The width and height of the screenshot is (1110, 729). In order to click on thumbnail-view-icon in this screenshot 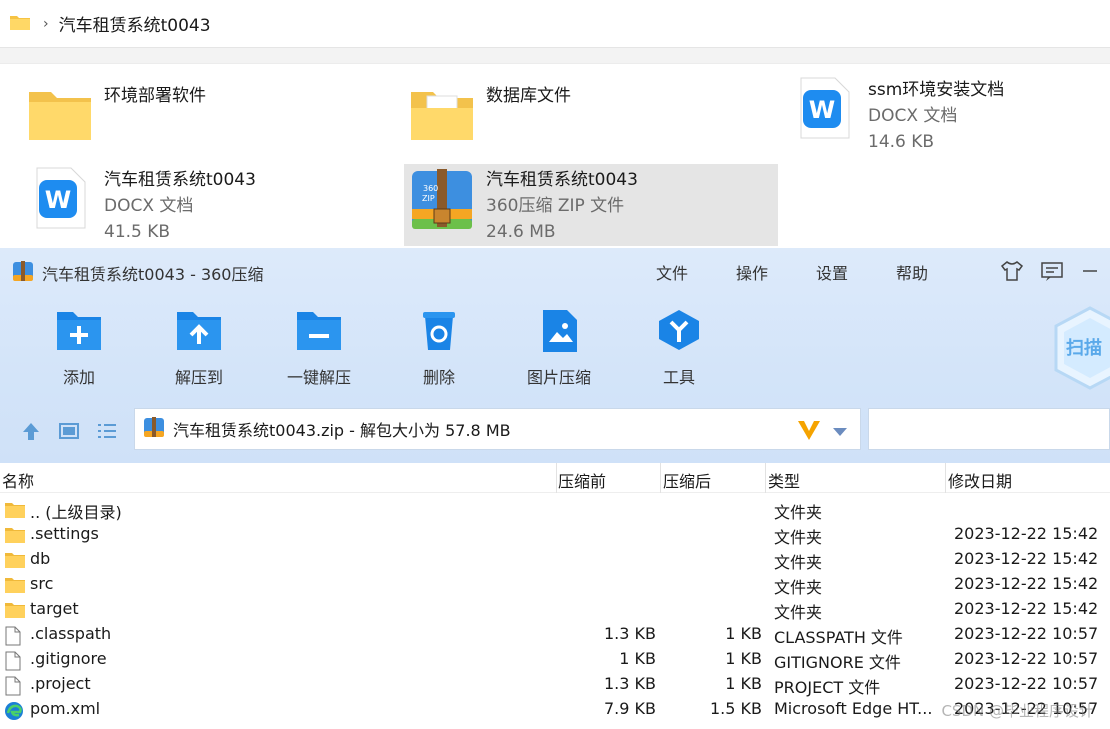, I will do `click(69, 433)`.